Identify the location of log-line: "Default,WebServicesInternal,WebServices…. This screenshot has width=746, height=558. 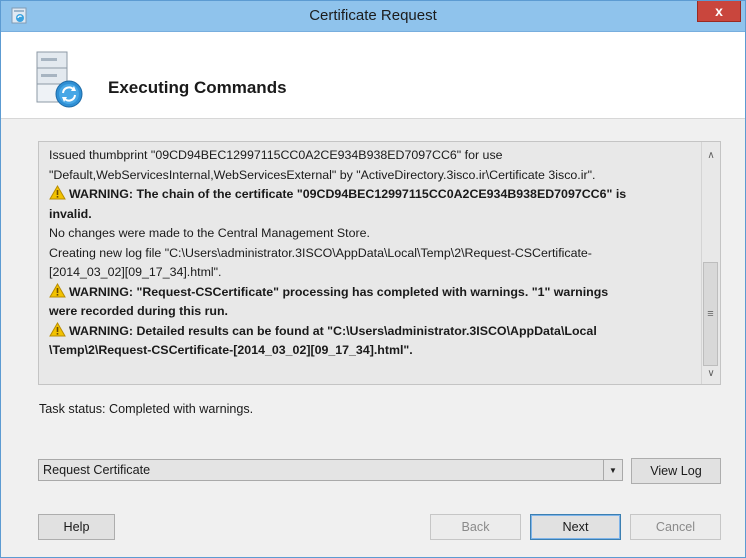
(322, 174).